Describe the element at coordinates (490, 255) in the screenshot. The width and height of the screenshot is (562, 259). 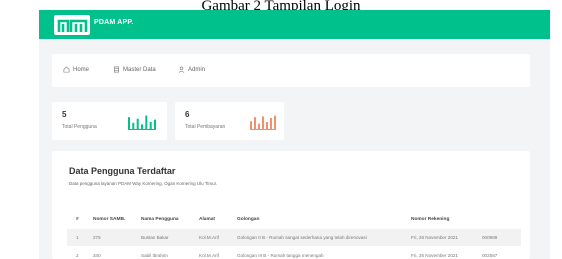
I see `cell-nomor-rekening: 002587` at that location.